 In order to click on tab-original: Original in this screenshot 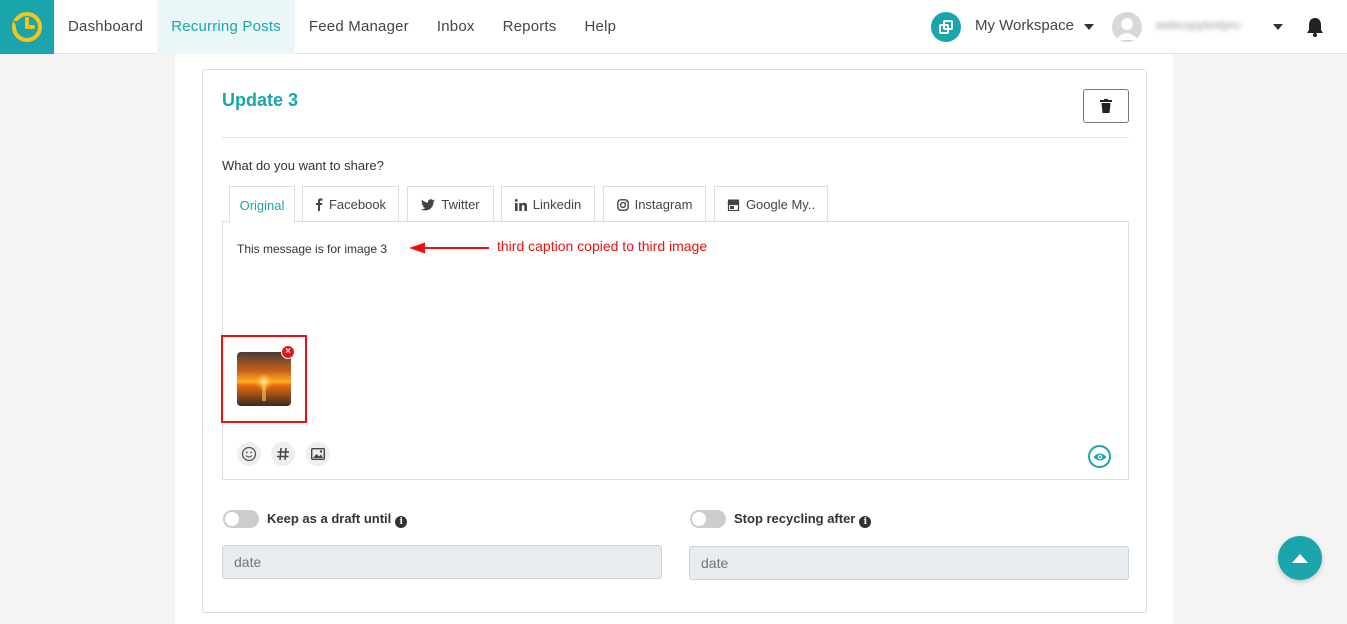, I will do `click(262, 204)`.